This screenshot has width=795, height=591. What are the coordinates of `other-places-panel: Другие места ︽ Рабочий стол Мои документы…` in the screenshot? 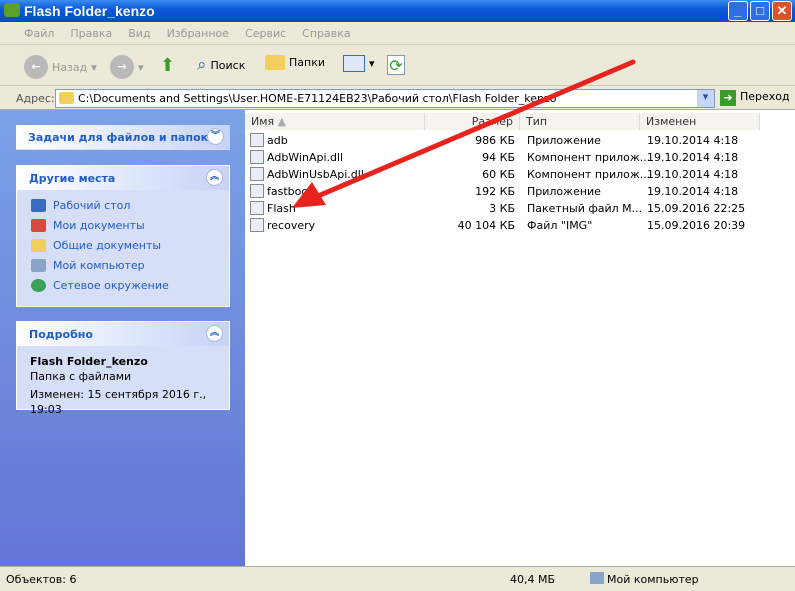 It's located at (123, 236).